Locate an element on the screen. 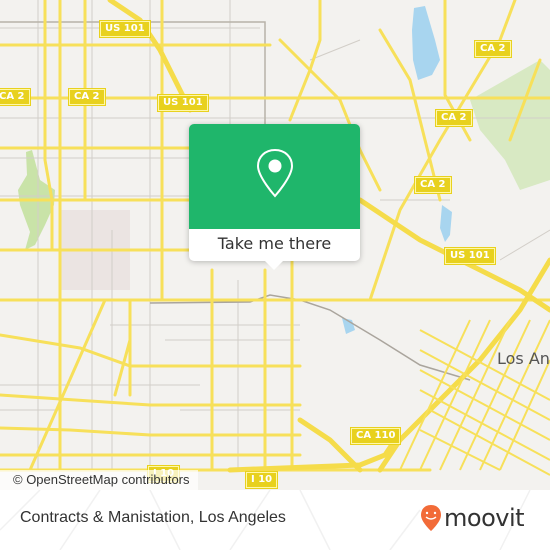  moovit-logo: moovit is located at coordinates (472, 518).